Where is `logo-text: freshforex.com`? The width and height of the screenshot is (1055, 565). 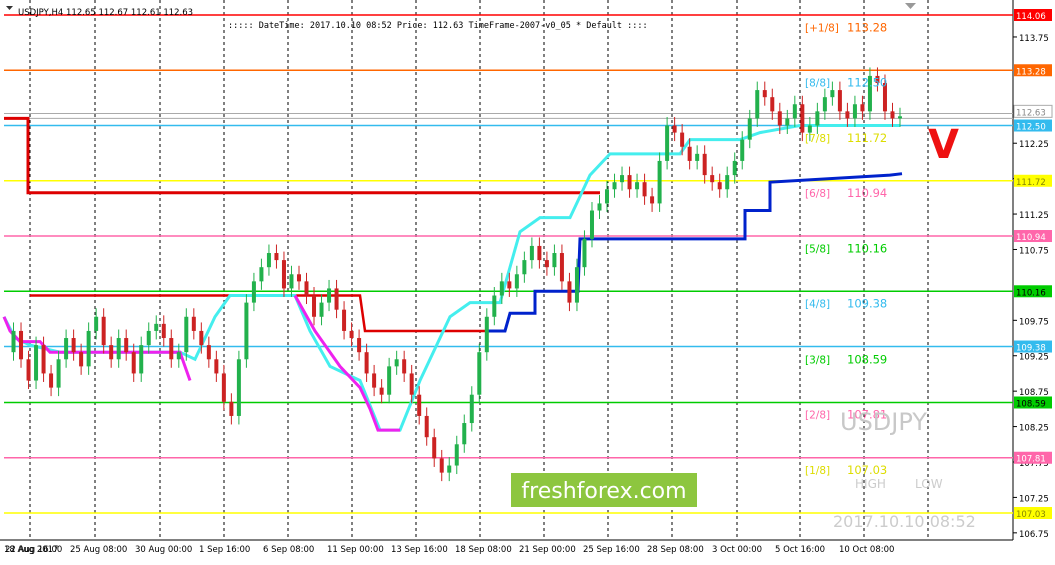 logo-text: freshforex.com is located at coordinates (603, 491).